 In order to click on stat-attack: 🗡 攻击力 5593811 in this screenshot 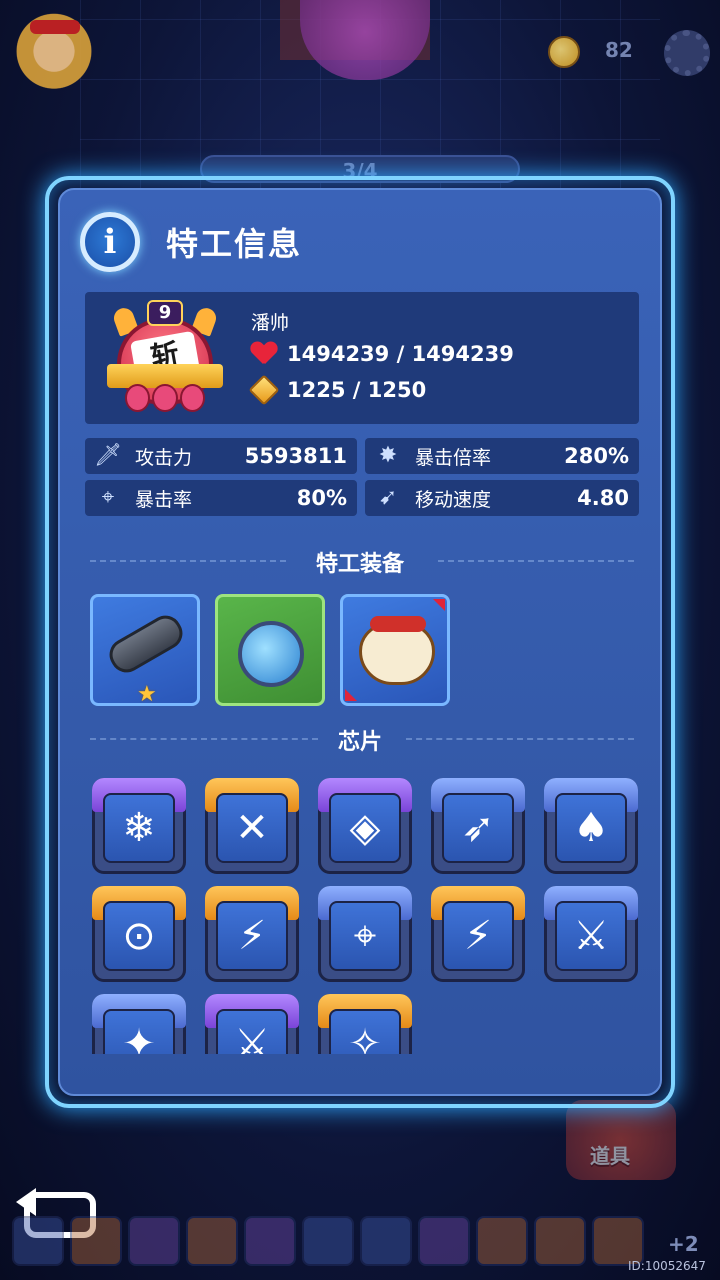, I will do `click(221, 456)`.